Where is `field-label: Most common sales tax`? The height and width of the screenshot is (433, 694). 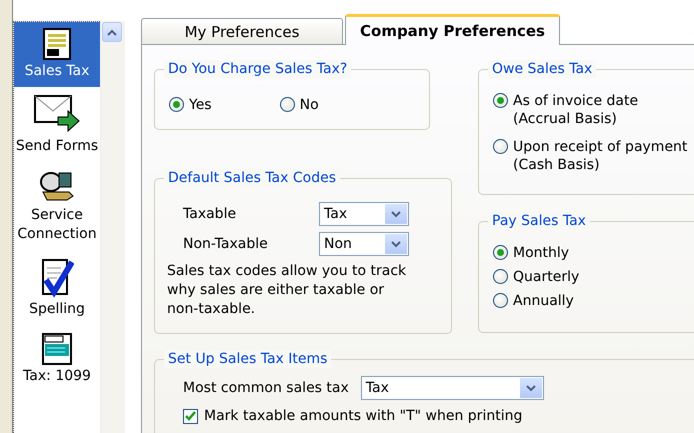
field-label: Most common sales tax is located at coordinates (266, 388).